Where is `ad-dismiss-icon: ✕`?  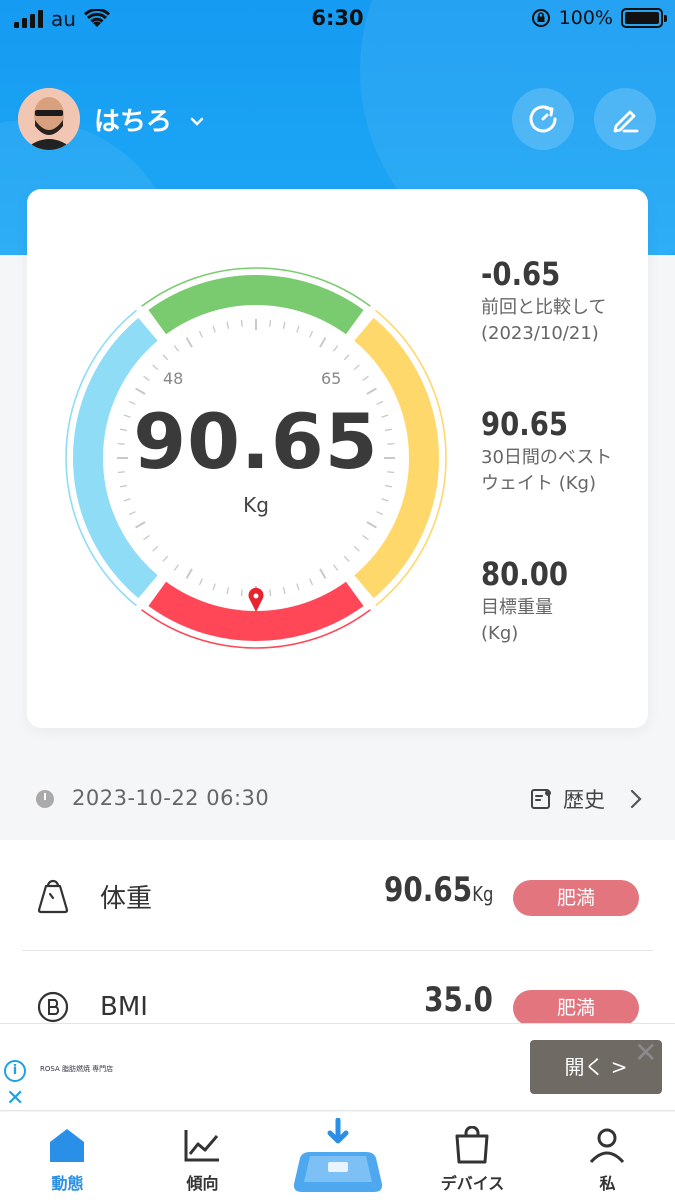
ad-dismiss-icon: ✕ is located at coordinates (15, 1098).